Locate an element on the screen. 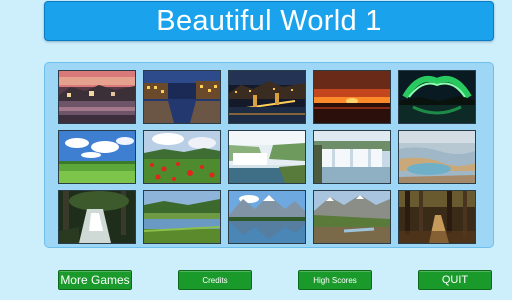 The width and height of the screenshot is (512, 300). mountain-reflection-lake-image is located at coordinates (267, 217).